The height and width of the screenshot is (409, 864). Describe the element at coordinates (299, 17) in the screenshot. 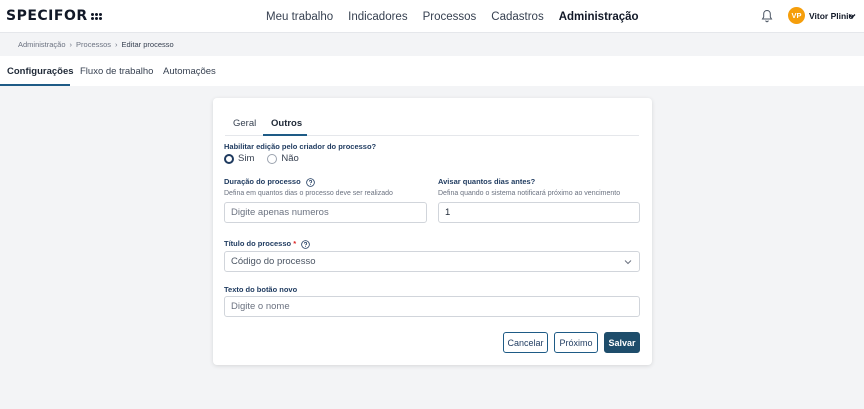

I see `nav-meu-trabalho: Meu trabalho` at that location.